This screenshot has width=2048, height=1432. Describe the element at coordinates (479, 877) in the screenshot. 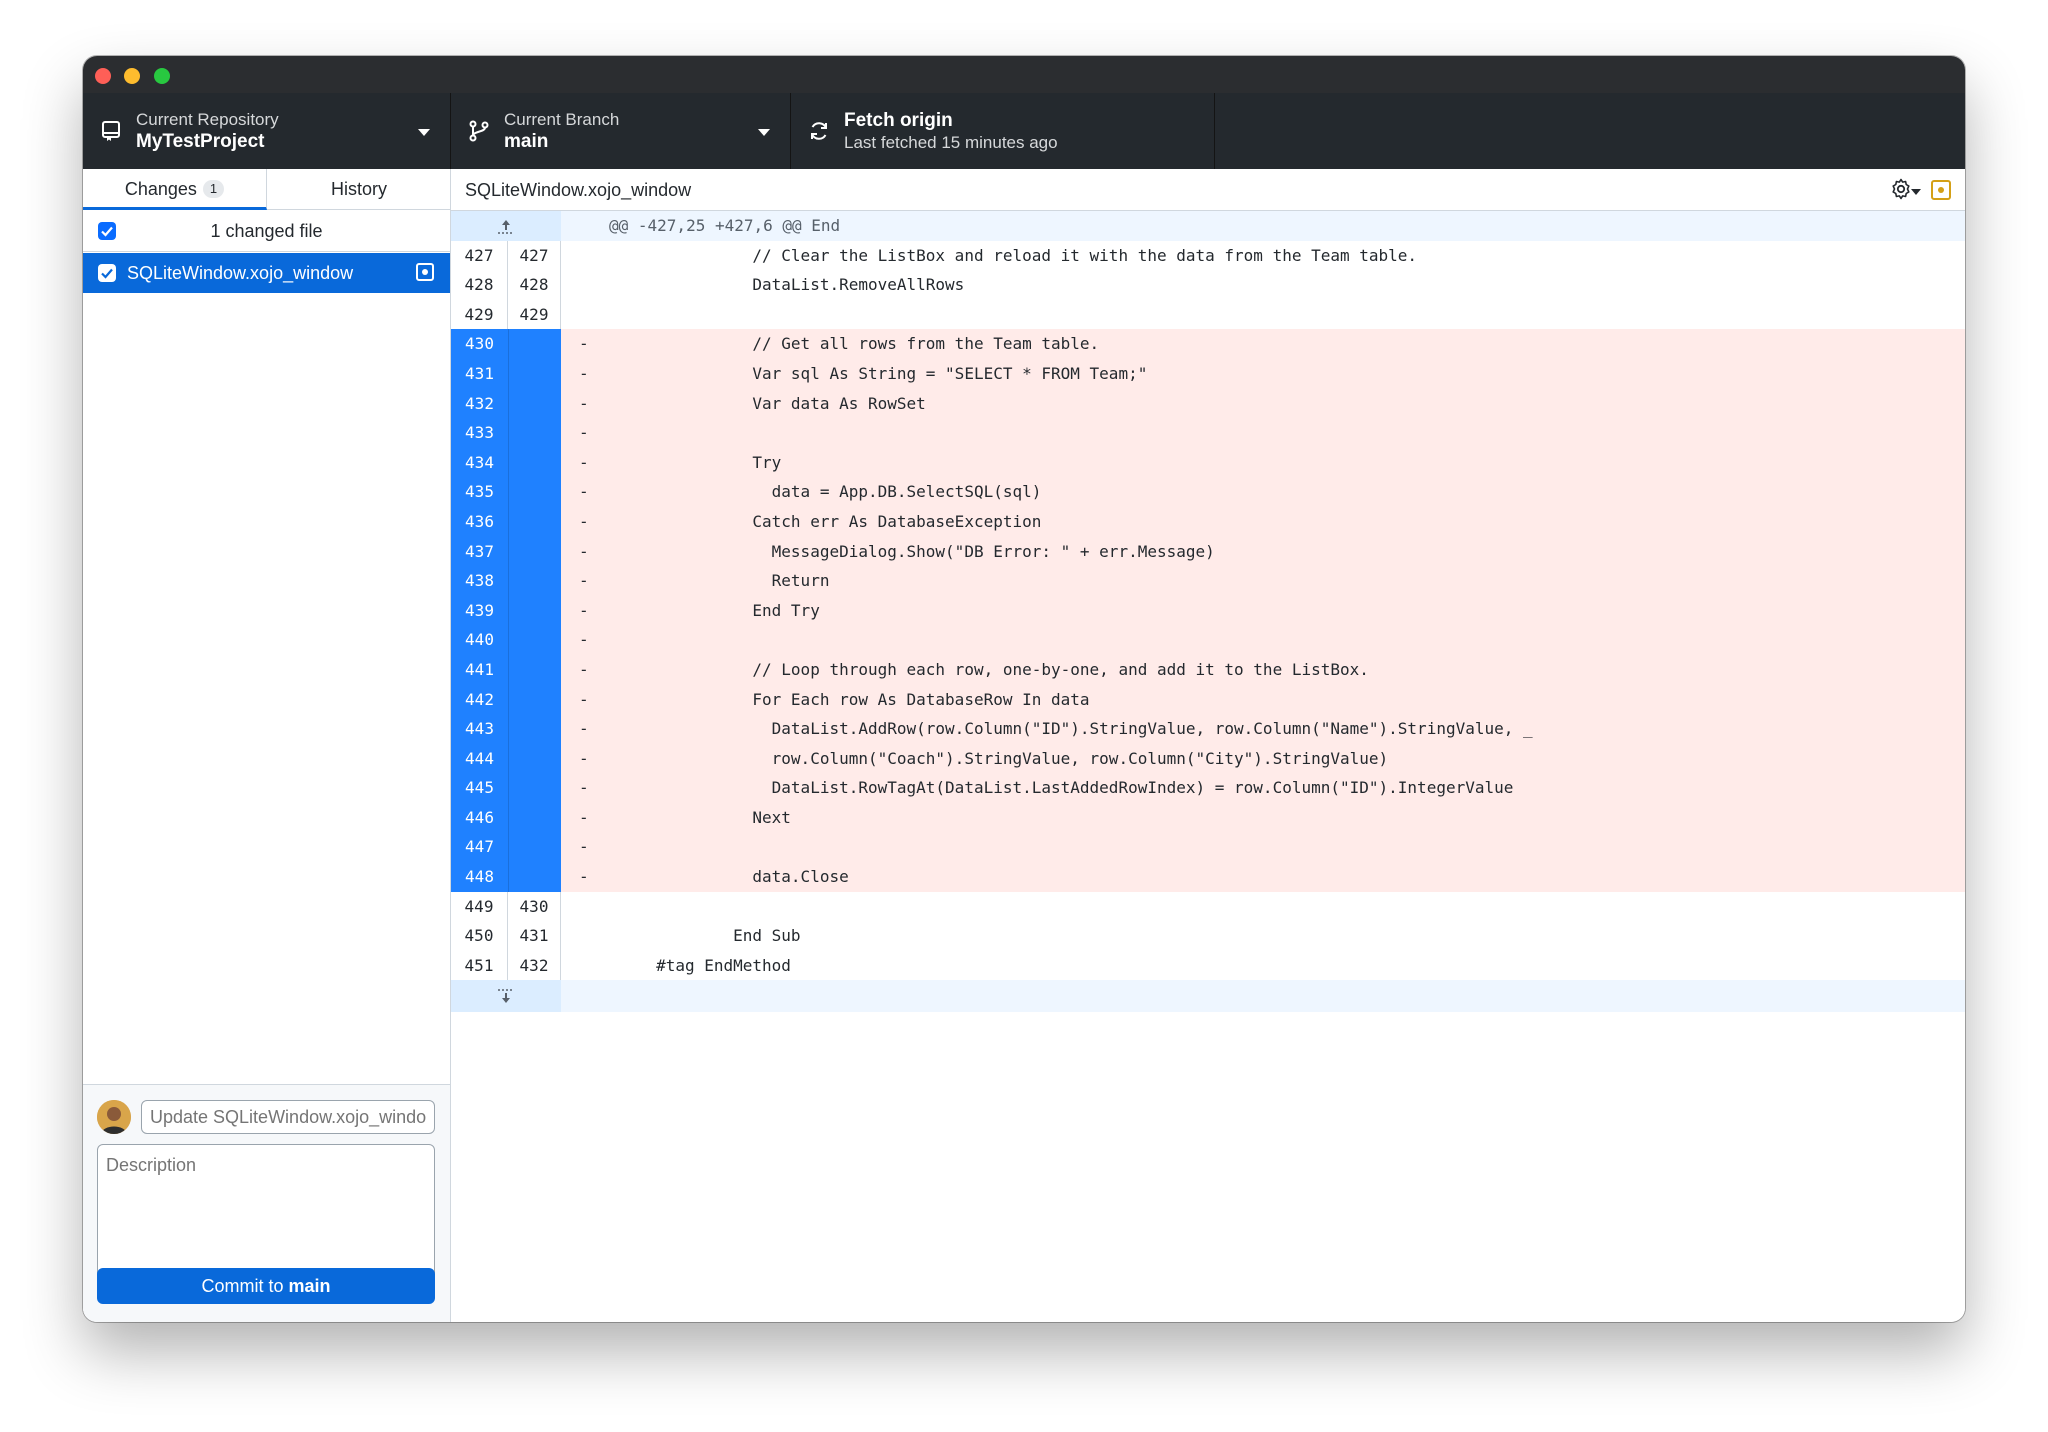

I see `old-line-number: 448` at that location.